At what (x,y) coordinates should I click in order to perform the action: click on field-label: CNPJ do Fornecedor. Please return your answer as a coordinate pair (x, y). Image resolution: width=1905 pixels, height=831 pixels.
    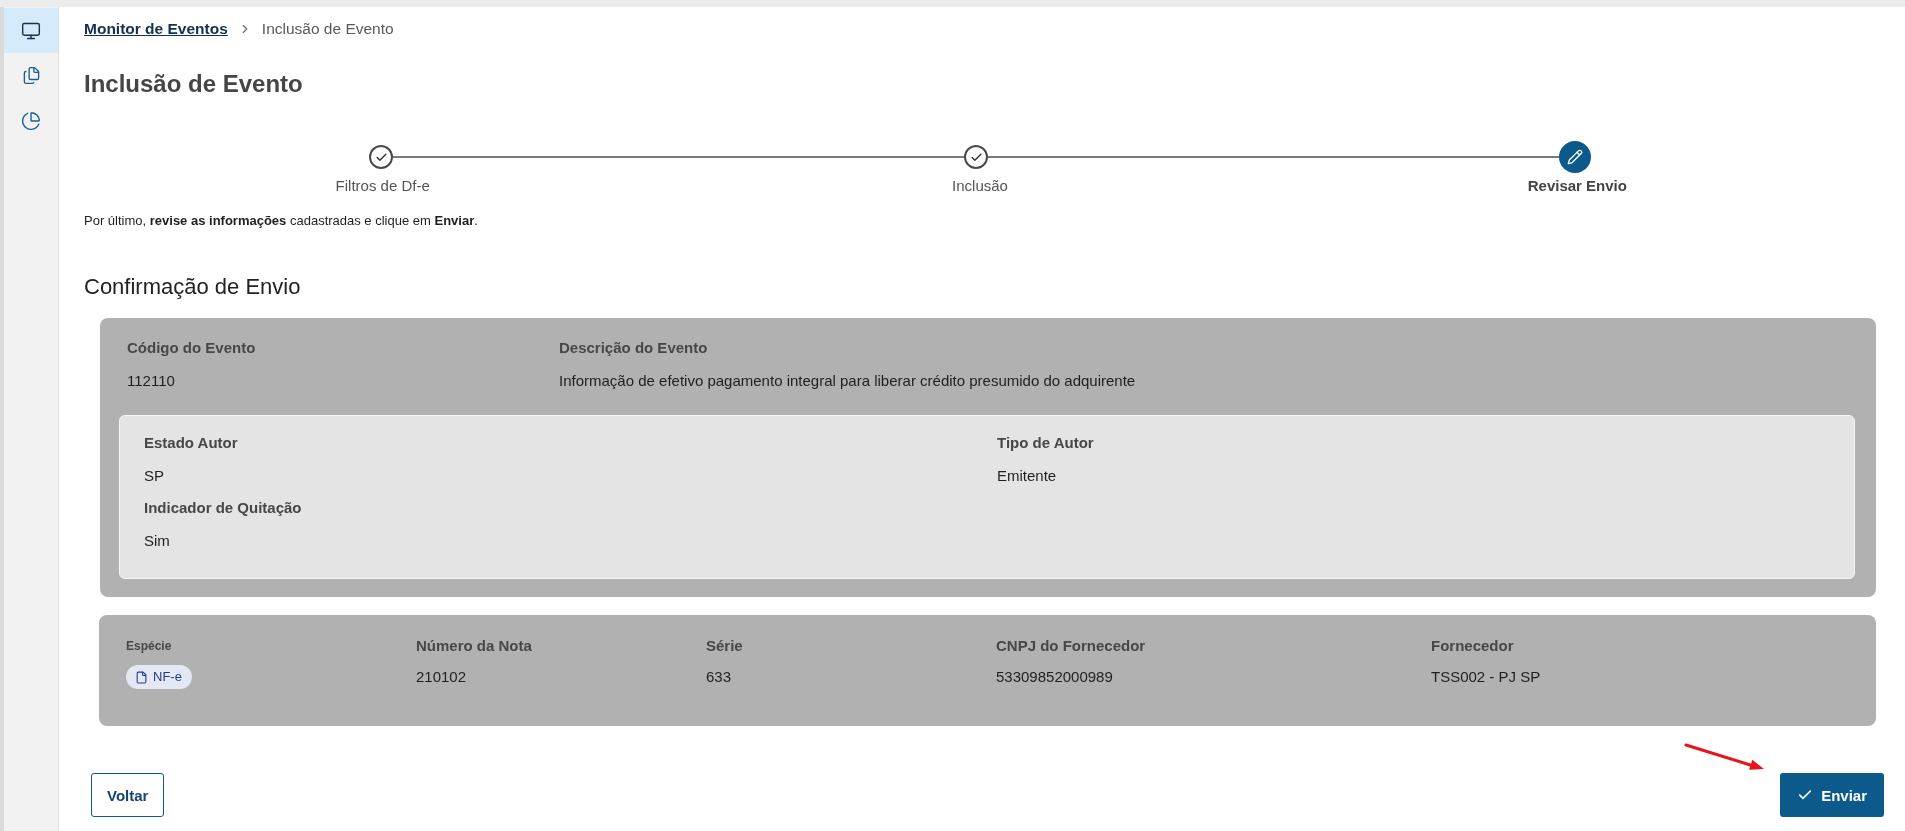
    Looking at the image, I should click on (1071, 646).